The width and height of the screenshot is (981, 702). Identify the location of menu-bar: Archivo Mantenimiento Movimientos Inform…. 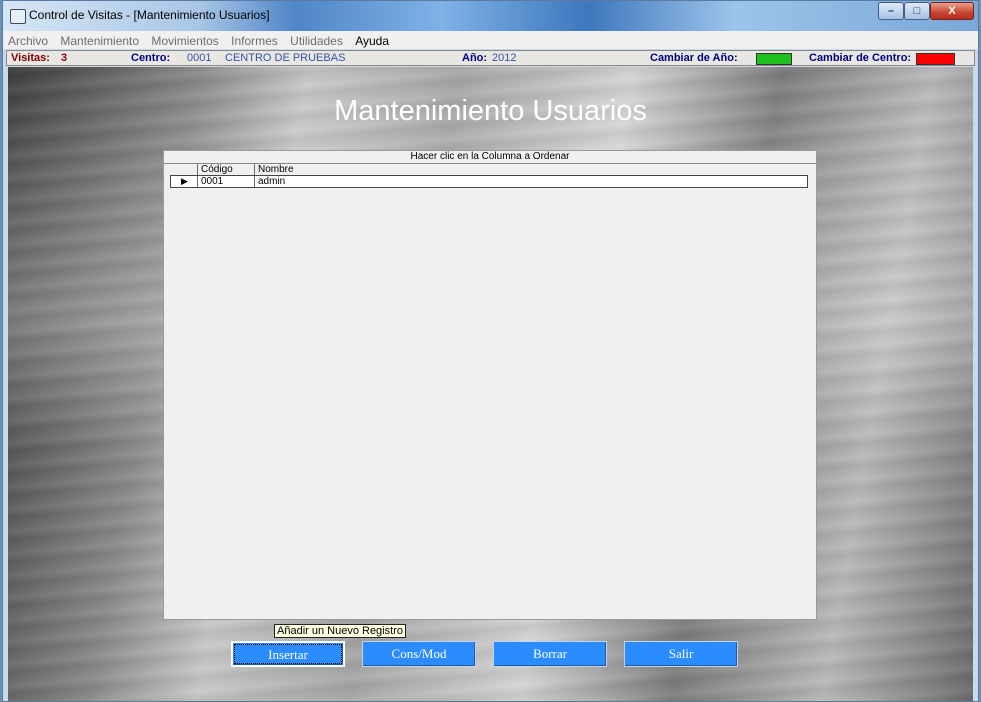
(490, 40).